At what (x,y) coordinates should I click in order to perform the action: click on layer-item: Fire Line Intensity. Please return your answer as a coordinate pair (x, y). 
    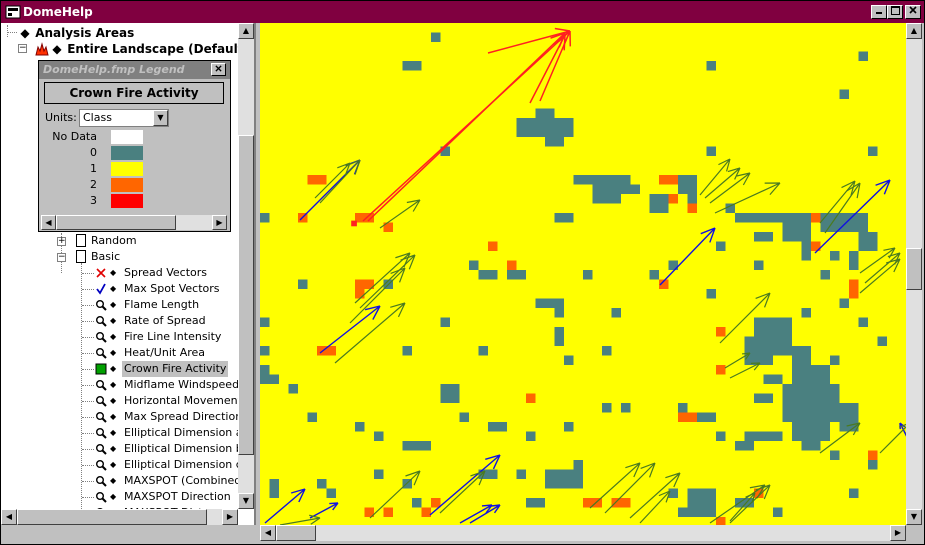
    Looking at the image, I should click on (172, 337).